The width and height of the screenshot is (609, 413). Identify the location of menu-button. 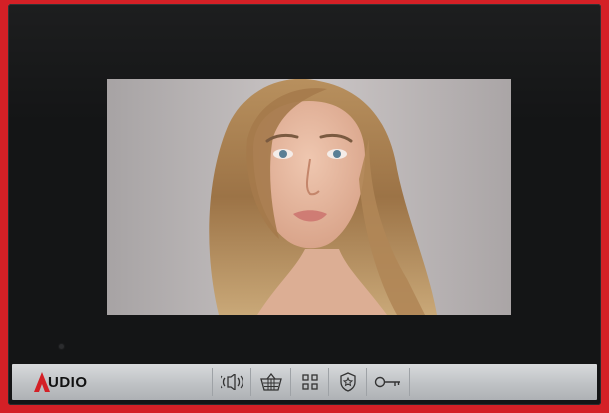
(309, 382).